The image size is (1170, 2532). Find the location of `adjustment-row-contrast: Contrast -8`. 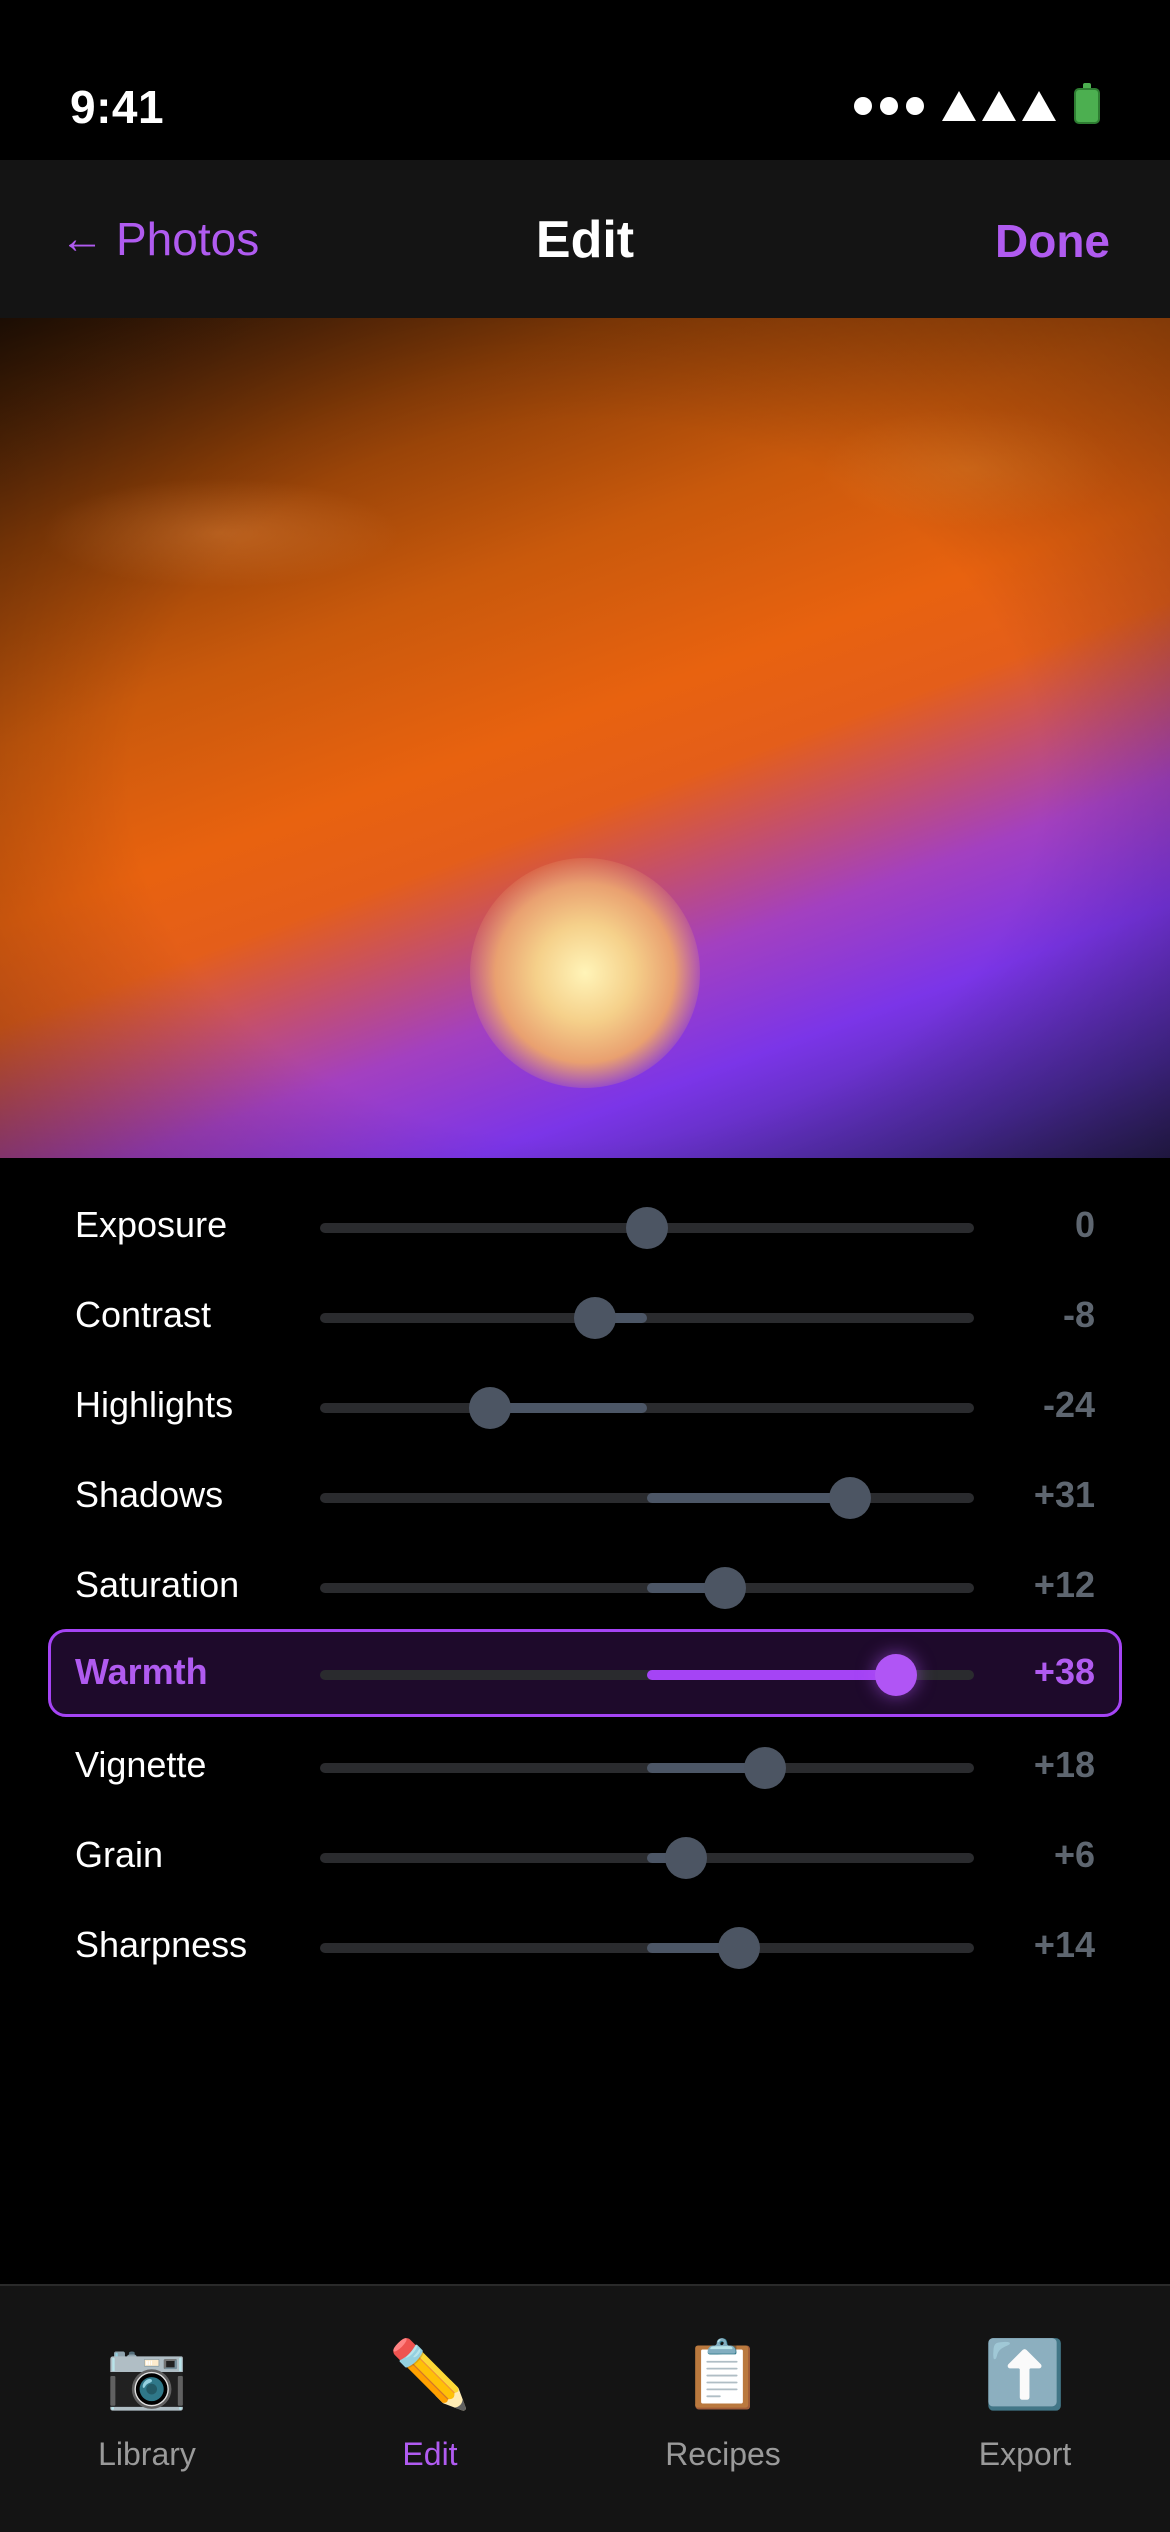

adjustment-row-contrast: Contrast -8 is located at coordinates (585, 1316).